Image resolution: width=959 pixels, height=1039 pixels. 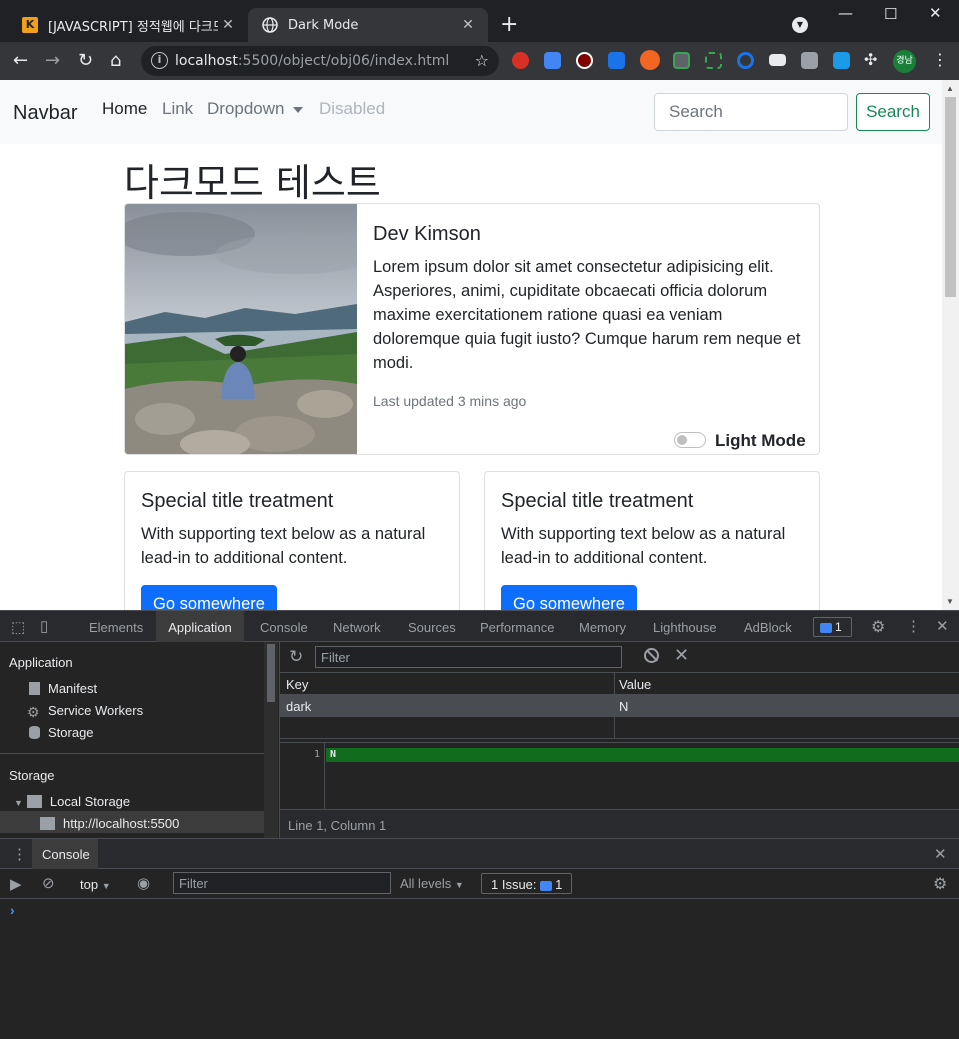 I want to click on tab-elements: Elements, so click(x=116, y=627).